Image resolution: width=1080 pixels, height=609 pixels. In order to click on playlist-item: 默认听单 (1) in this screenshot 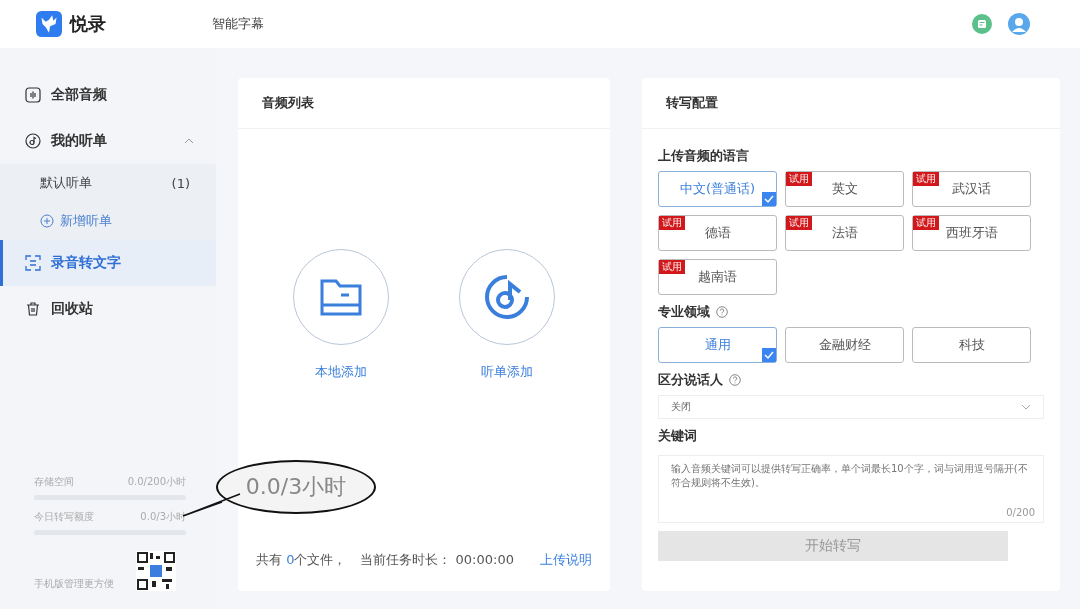, I will do `click(108, 183)`.